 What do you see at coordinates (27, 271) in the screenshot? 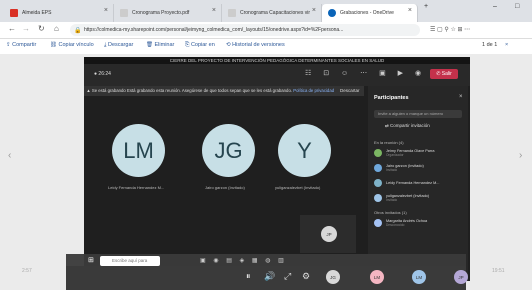
I see `current-time: 2:57` at bounding box center [27, 271].